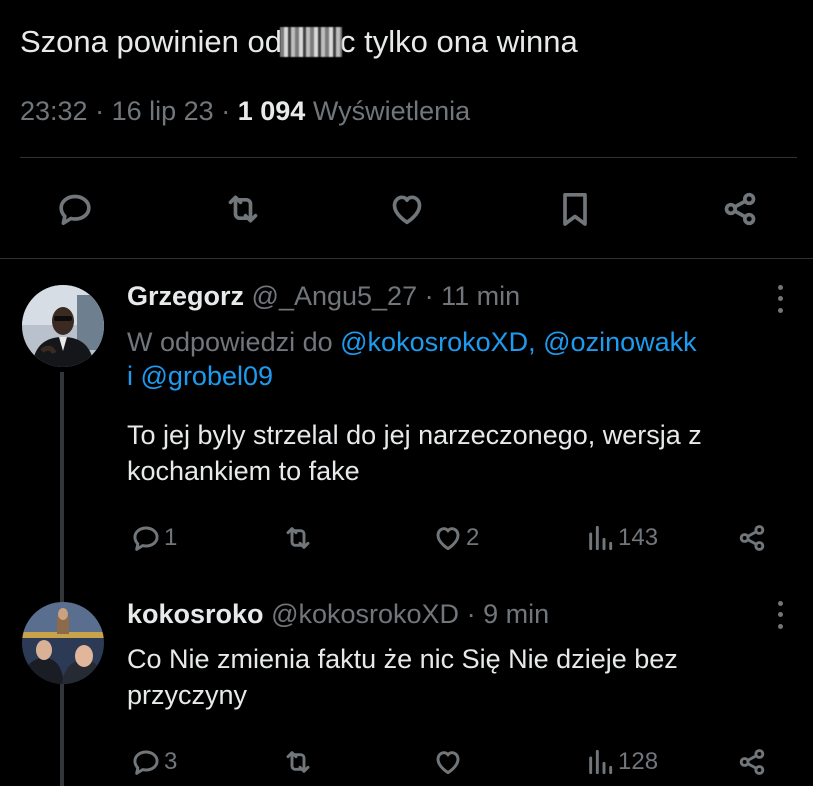 The image size is (813, 786). What do you see at coordinates (638, 537) in the screenshot?
I see `views-count: 143` at bounding box center [638, 537].